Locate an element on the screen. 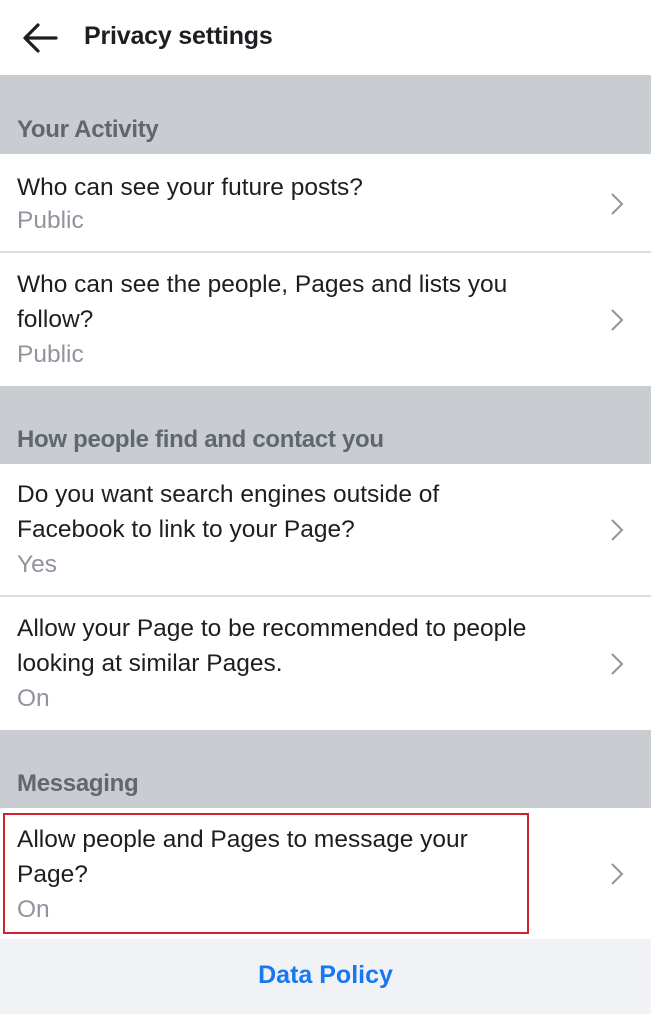  data-policy-link: Data Policy is located at coordinates (325, 975).